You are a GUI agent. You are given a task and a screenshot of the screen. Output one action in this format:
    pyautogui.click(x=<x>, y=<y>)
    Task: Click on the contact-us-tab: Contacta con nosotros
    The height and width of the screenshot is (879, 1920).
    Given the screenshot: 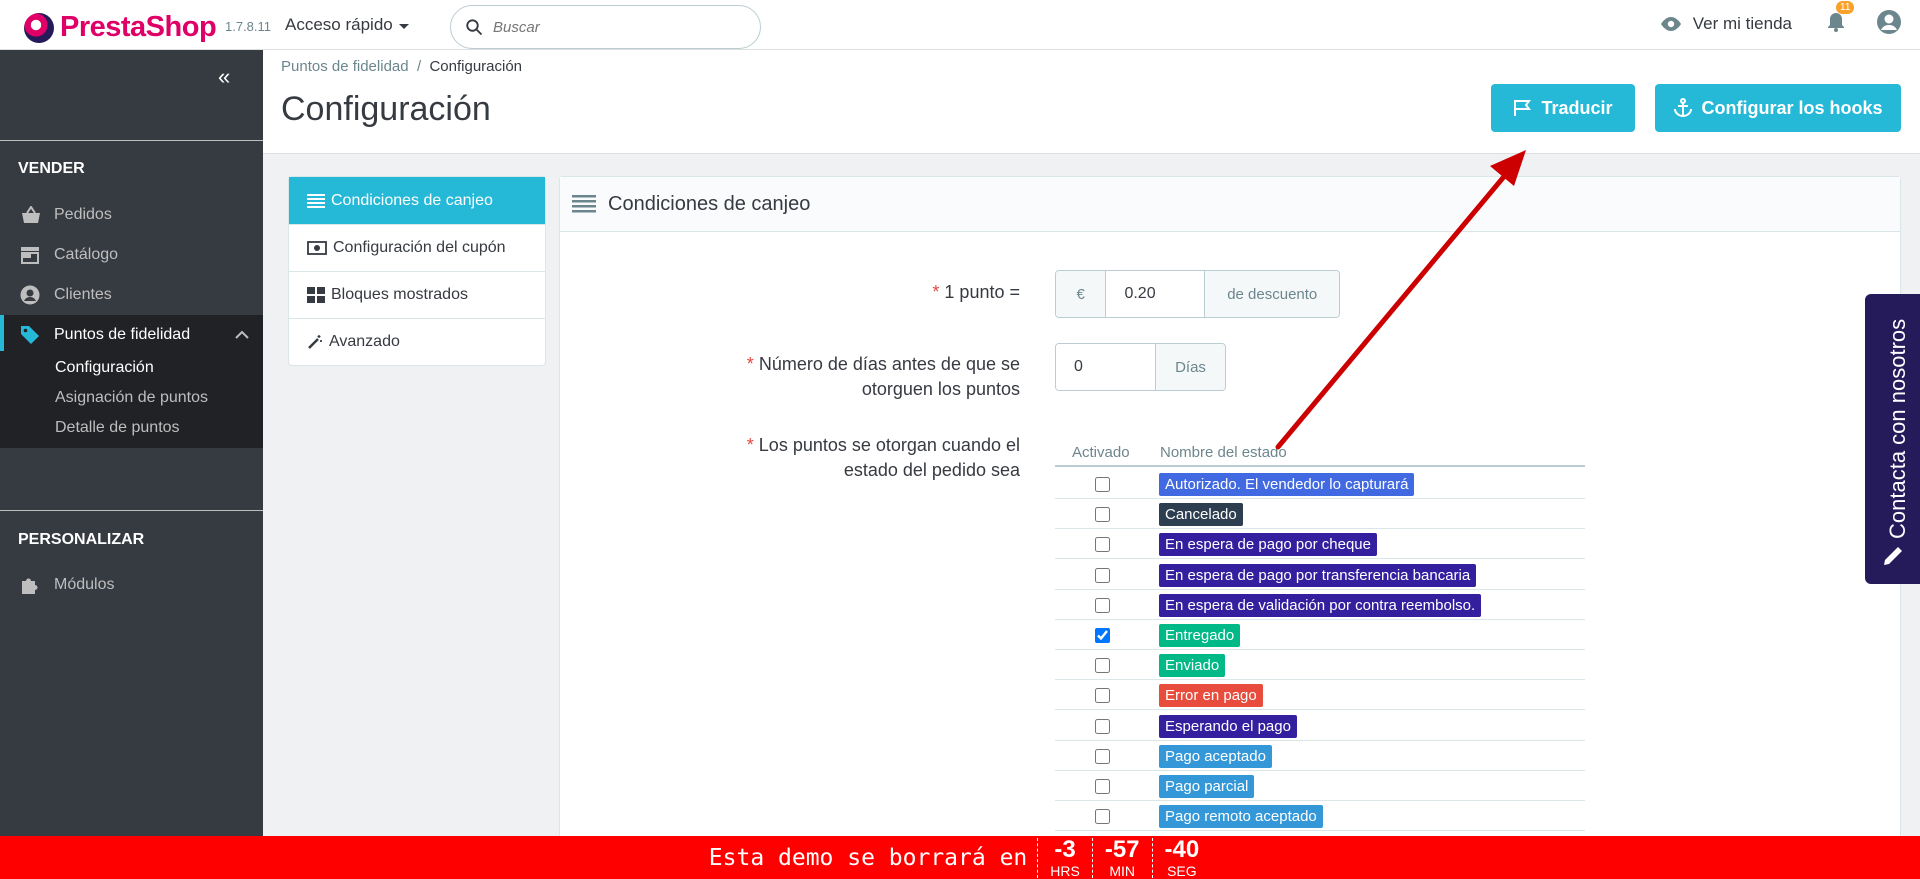 What is the action you would take?
    pyautogui.click(x=1892, y=439)
    